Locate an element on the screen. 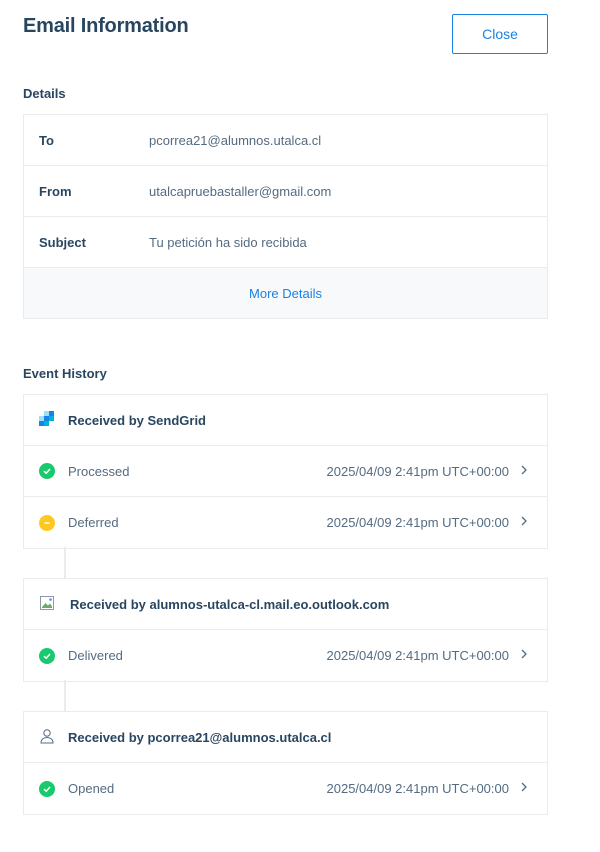 This screenshot has height=852, width=600. event-row-processed: Processed 2025/04/09 2:41pm UTC+00:00 is located at coordinates (285, 471).